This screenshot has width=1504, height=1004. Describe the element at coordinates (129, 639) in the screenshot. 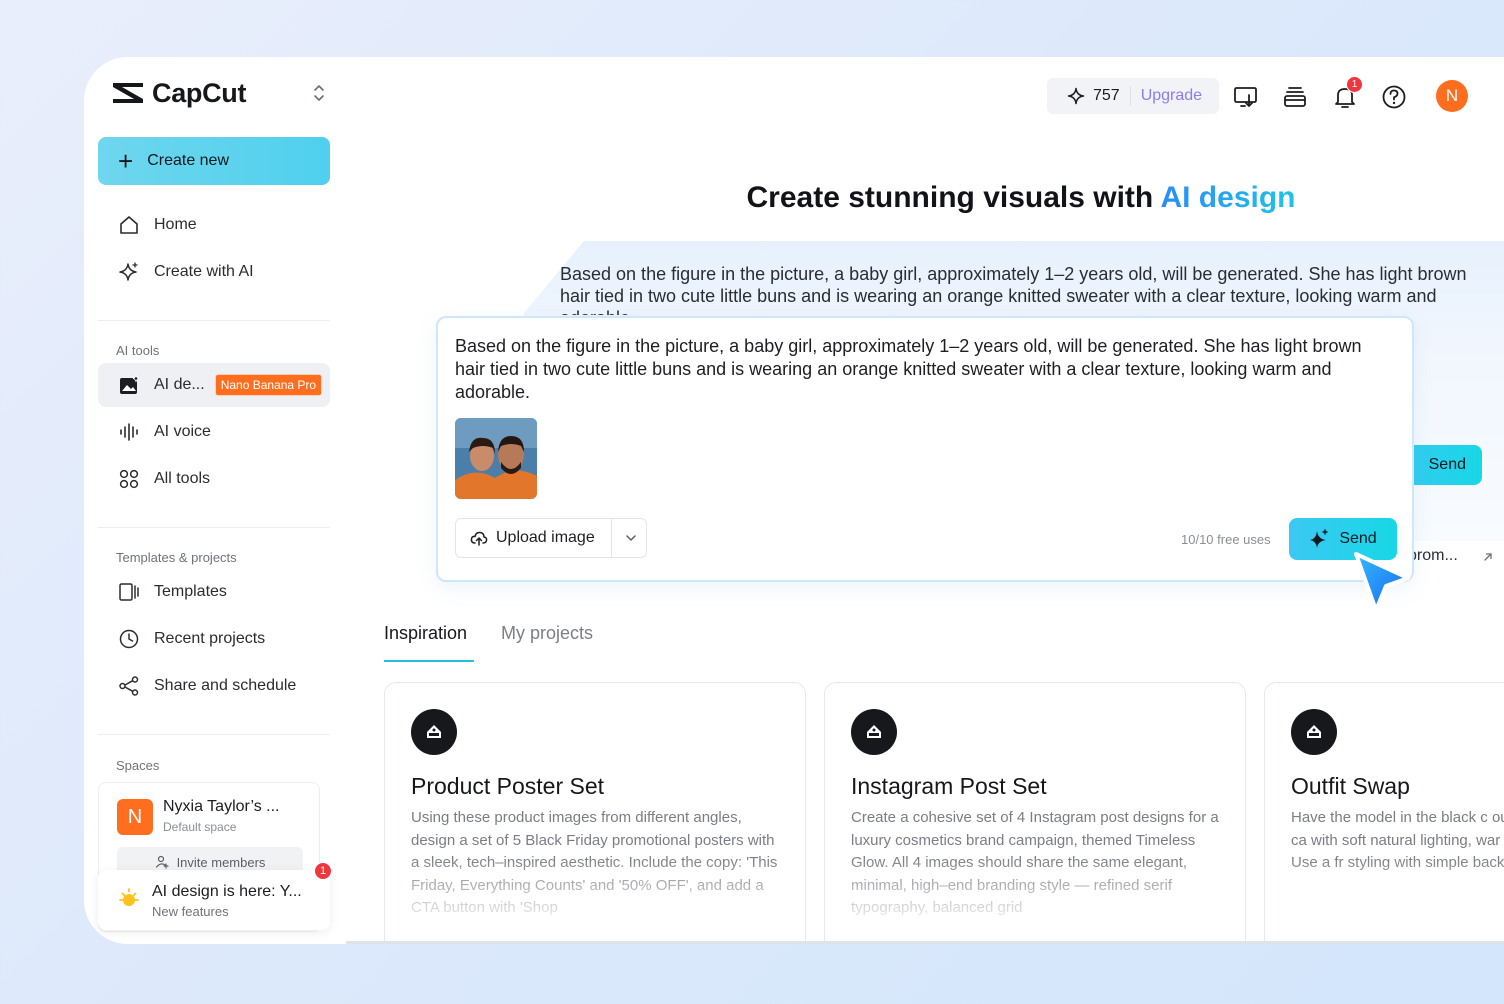

I see `clock-icon` at that location.